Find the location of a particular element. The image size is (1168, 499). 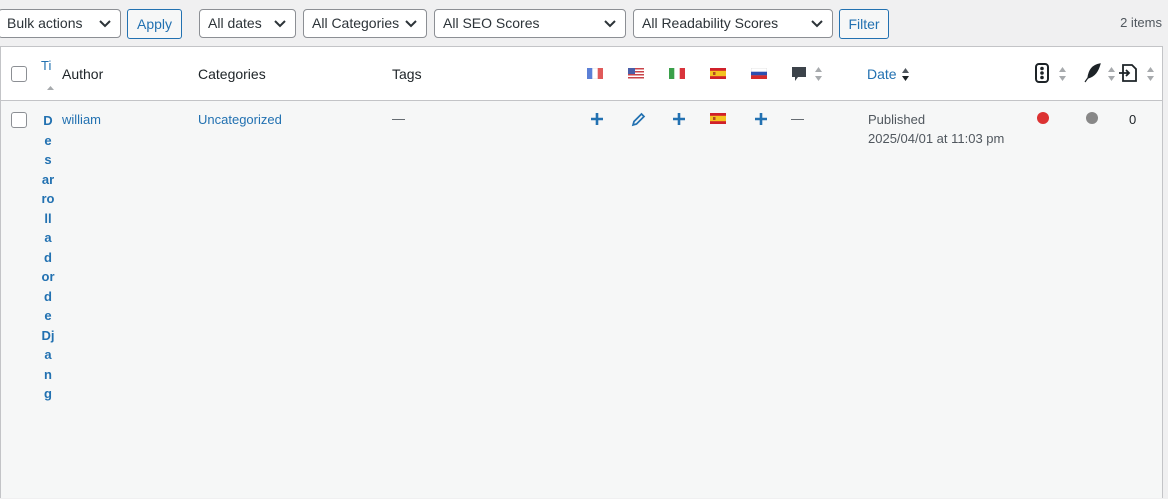

column-tags-header: Tags is located at coordinates (407, 74).